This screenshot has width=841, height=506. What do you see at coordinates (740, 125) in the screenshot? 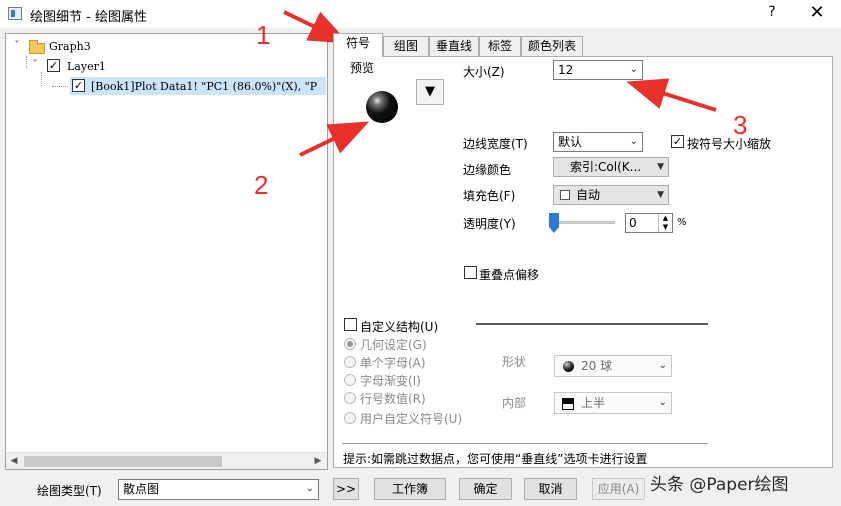
I see `annotation-number-3: 3` at bounding box center [740, 125].